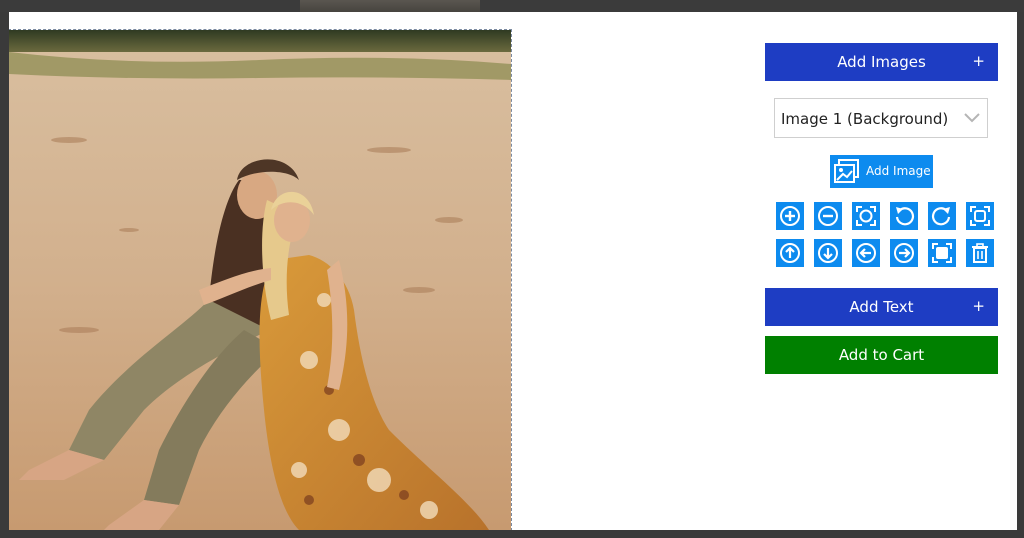  Describe the element at coordinates (390, 6) in the screenshot. I see `page-backdrop-strip` at that location.